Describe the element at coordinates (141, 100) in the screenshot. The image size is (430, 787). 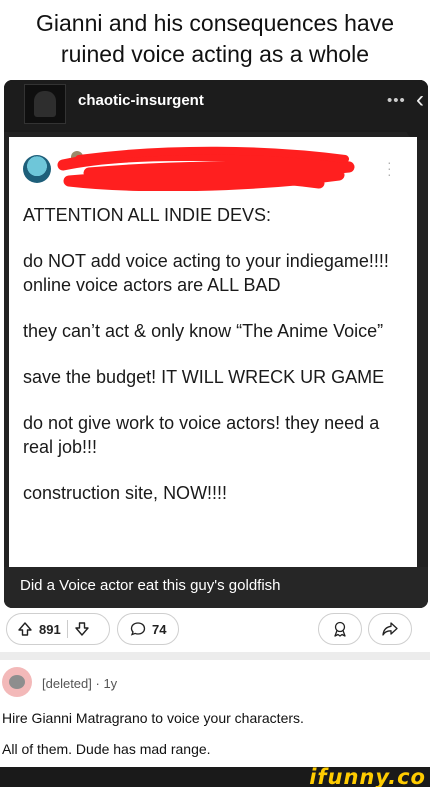
I see `post-username: chaotic-insurgent` at that location.